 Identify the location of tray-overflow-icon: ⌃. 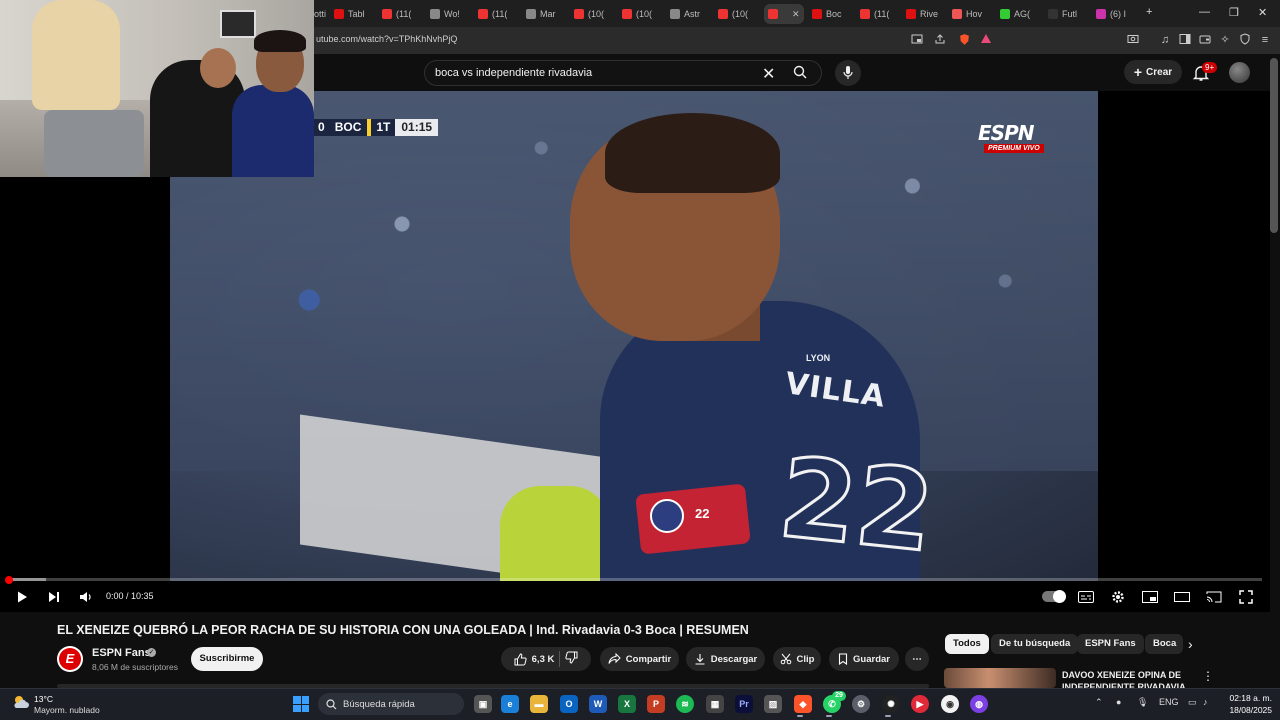
(1099, 702).